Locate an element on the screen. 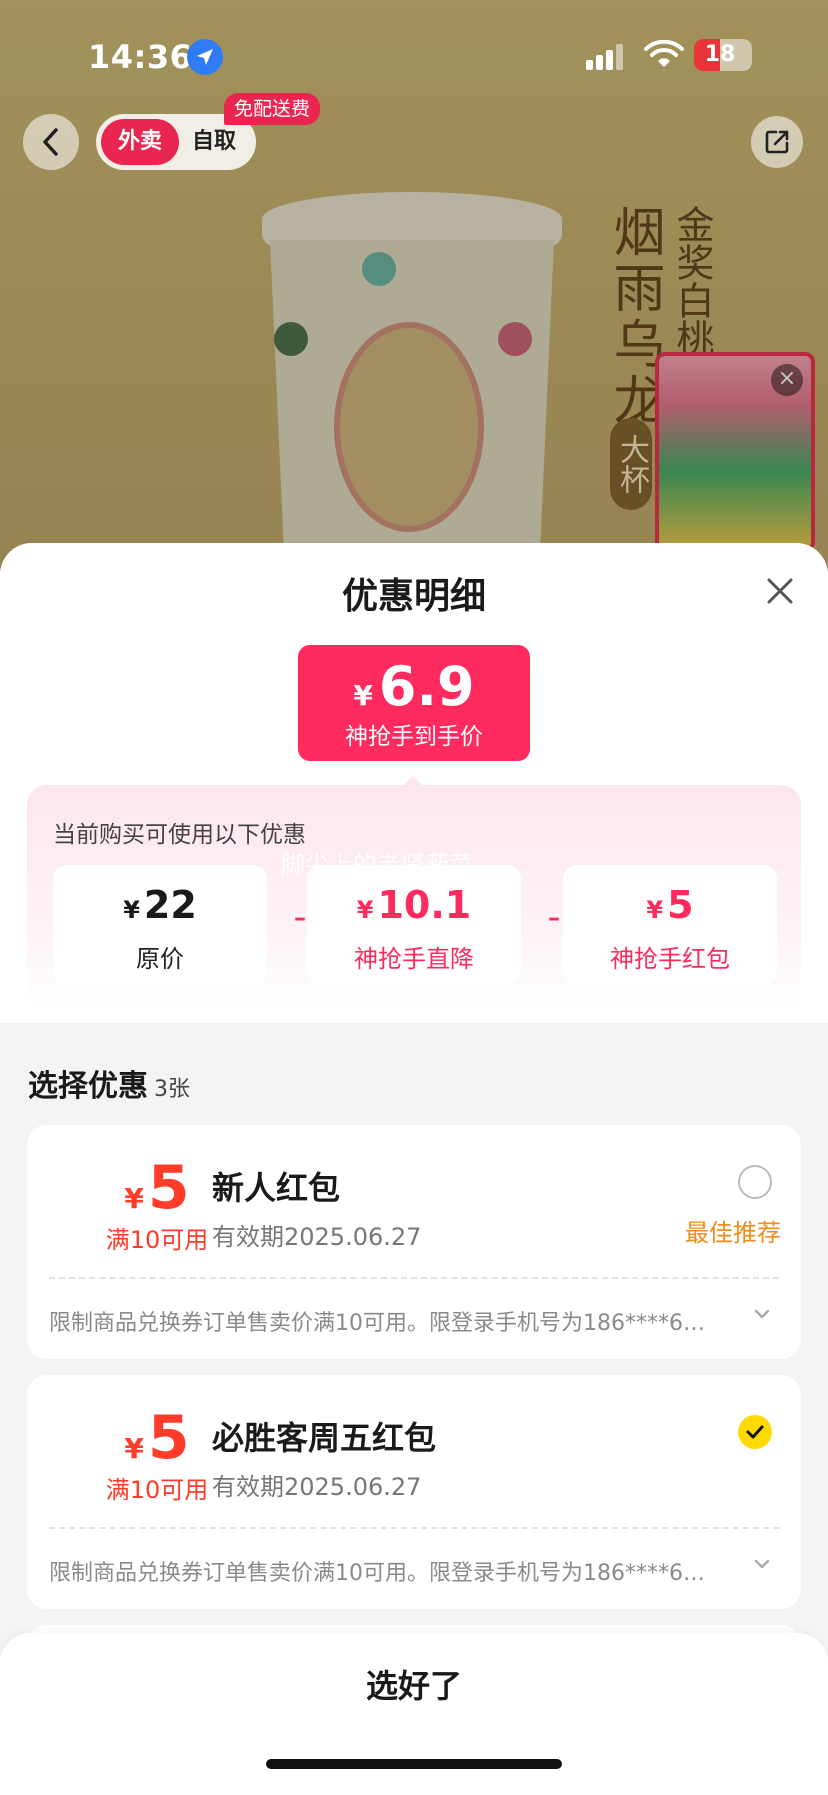  coupon-name: 新人红包 is located at coordinates (276, 1188).